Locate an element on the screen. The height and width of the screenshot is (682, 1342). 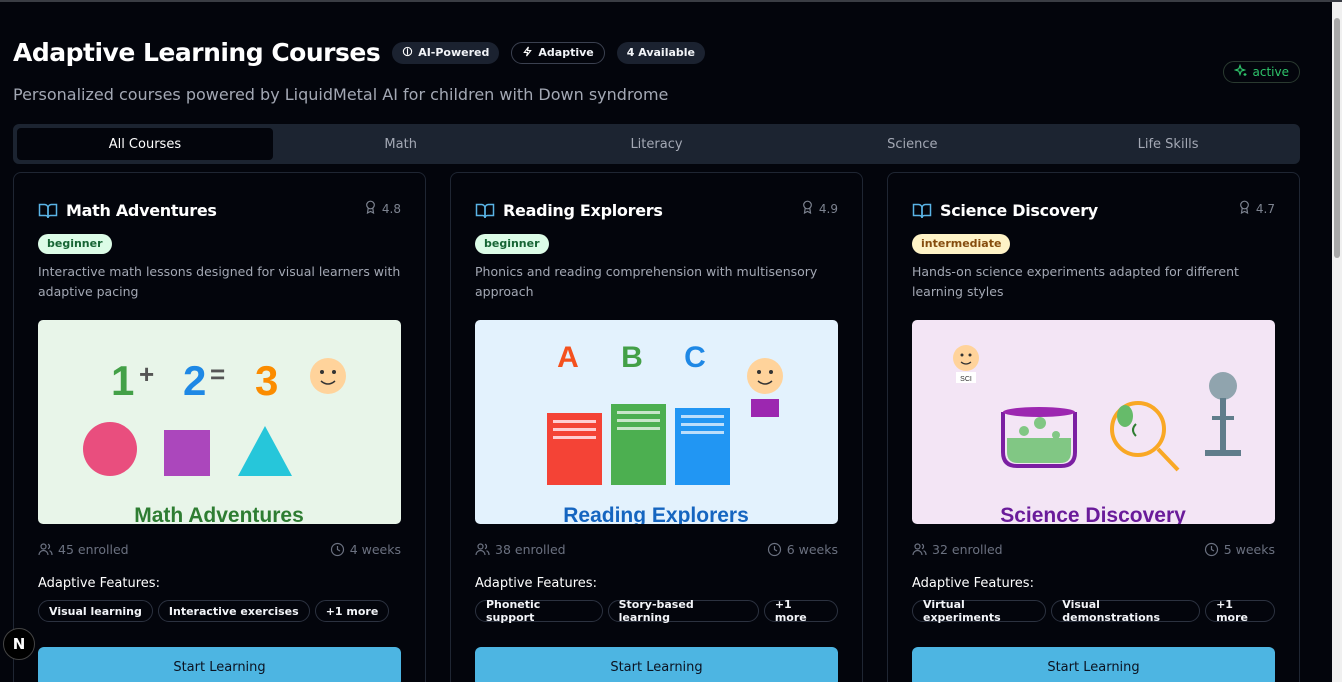
enrolled-count: 38 enrolled is located at coordinates (520, 549).